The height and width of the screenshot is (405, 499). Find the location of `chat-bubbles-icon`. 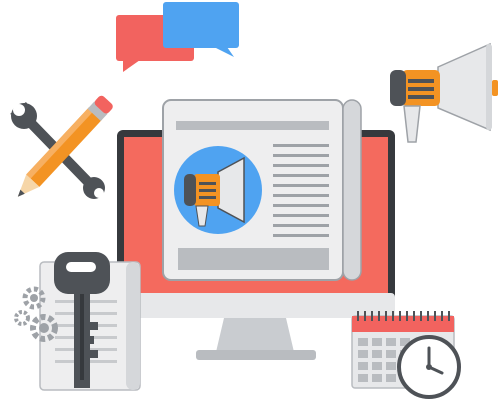

chat-bubbles-icon is located at coordinates (177, 37).